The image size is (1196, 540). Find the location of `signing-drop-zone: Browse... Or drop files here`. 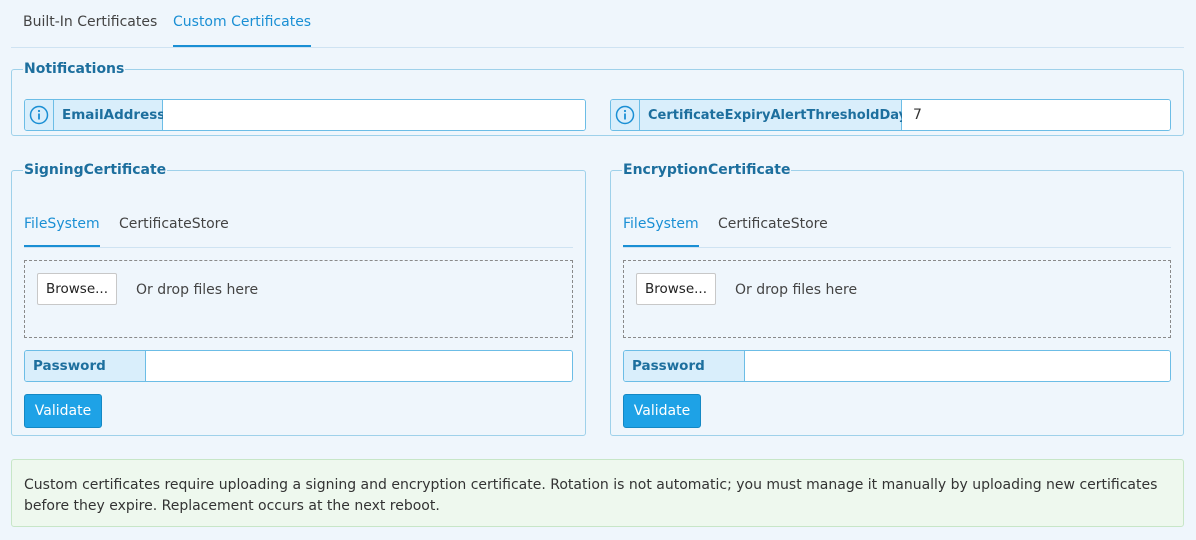

signing-drop-zone: Browse... Or drop files here is located at coordinates (298, 299).